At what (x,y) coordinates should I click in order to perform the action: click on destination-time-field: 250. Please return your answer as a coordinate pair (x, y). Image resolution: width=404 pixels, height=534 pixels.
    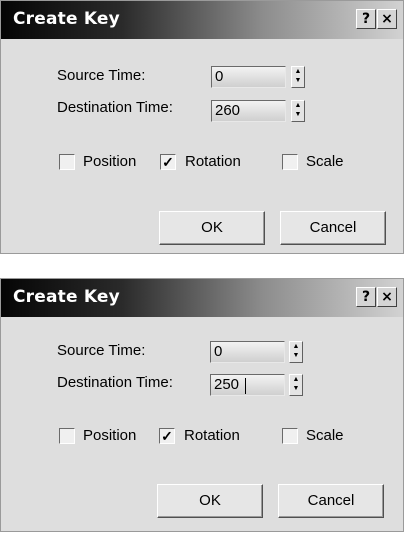
    Looking at the image, I should click on (247, 385).